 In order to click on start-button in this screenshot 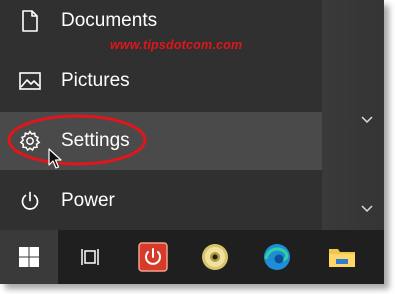, I will do `click(29, 257)`.